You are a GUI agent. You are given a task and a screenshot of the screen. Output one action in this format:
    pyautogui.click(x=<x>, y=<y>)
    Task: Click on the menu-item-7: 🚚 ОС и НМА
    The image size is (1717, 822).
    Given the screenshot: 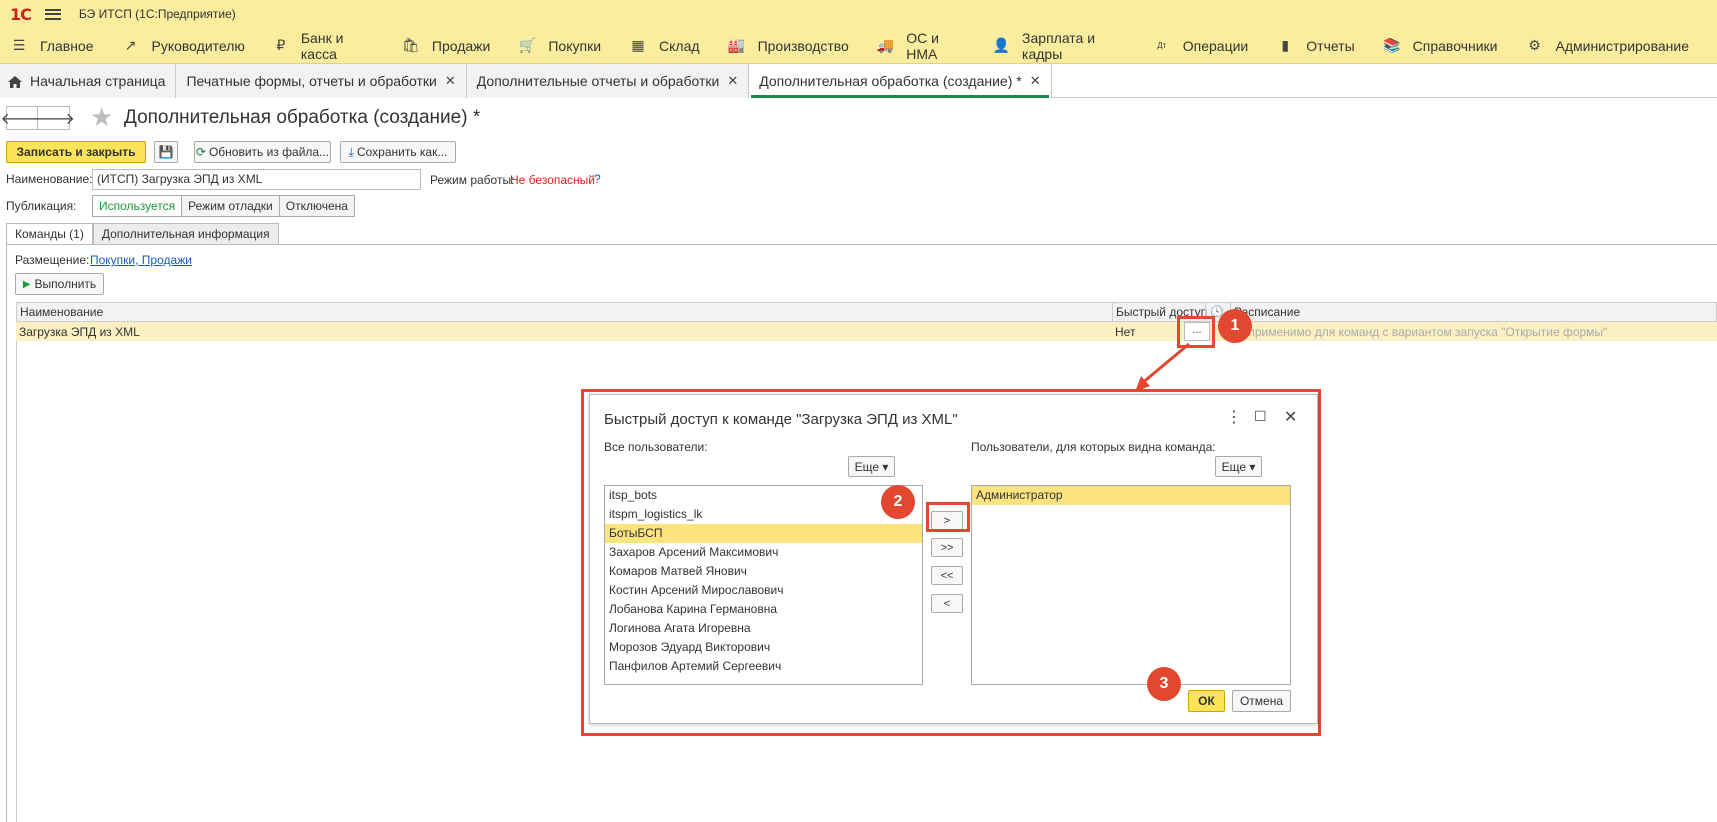 What is the action you would take?
    pyautogui.click(x=921, y=46)
    